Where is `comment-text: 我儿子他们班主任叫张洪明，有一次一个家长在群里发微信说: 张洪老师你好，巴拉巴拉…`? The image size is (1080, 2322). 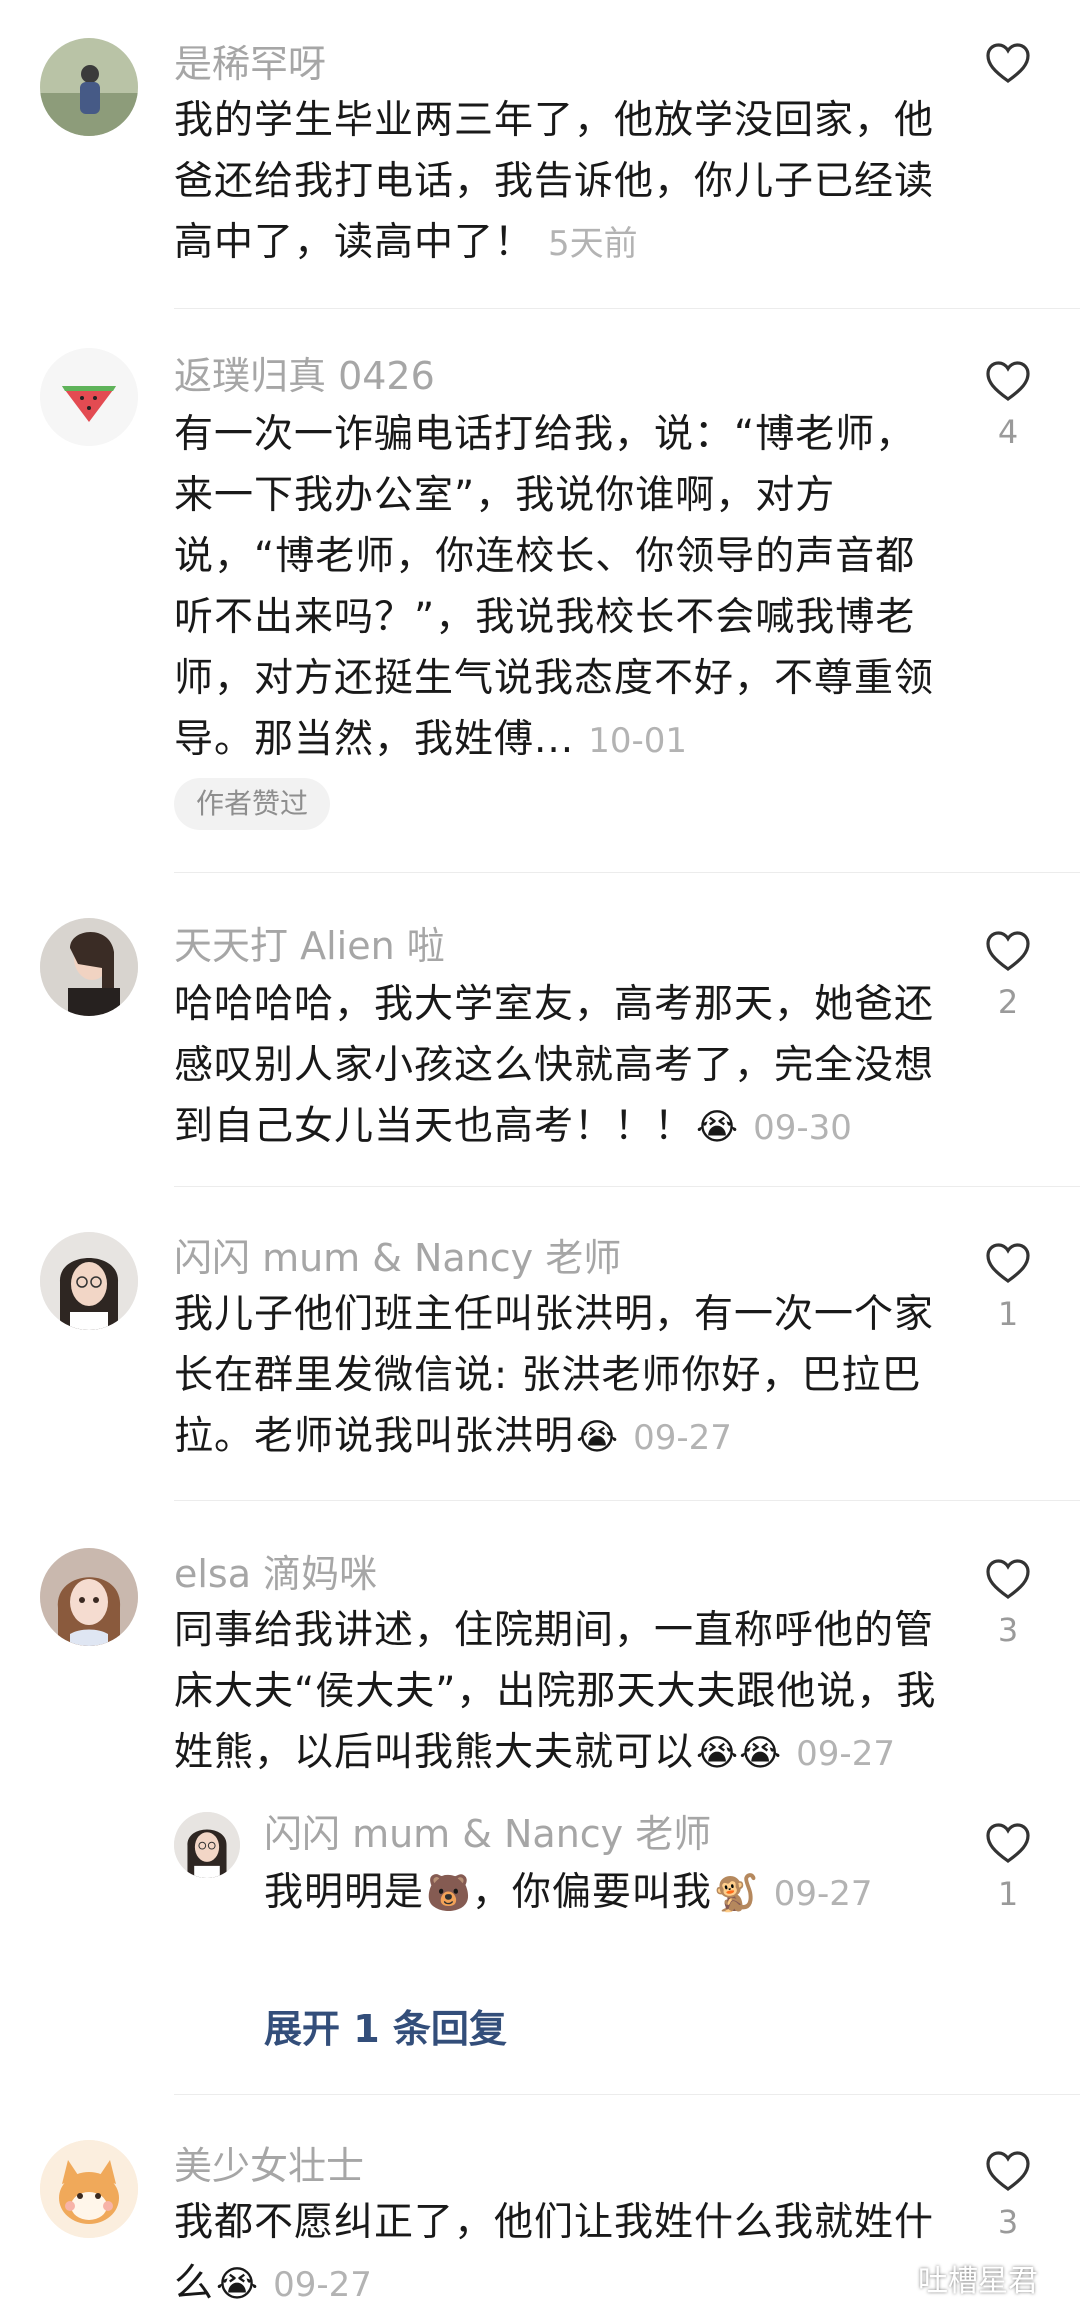
comment-text: 我儿子他们班主任叫张洪明，有一次一个家长在群里发微信说: 张洪老师你好，巴拉巴拉… is located at coordinates (559, 1376).